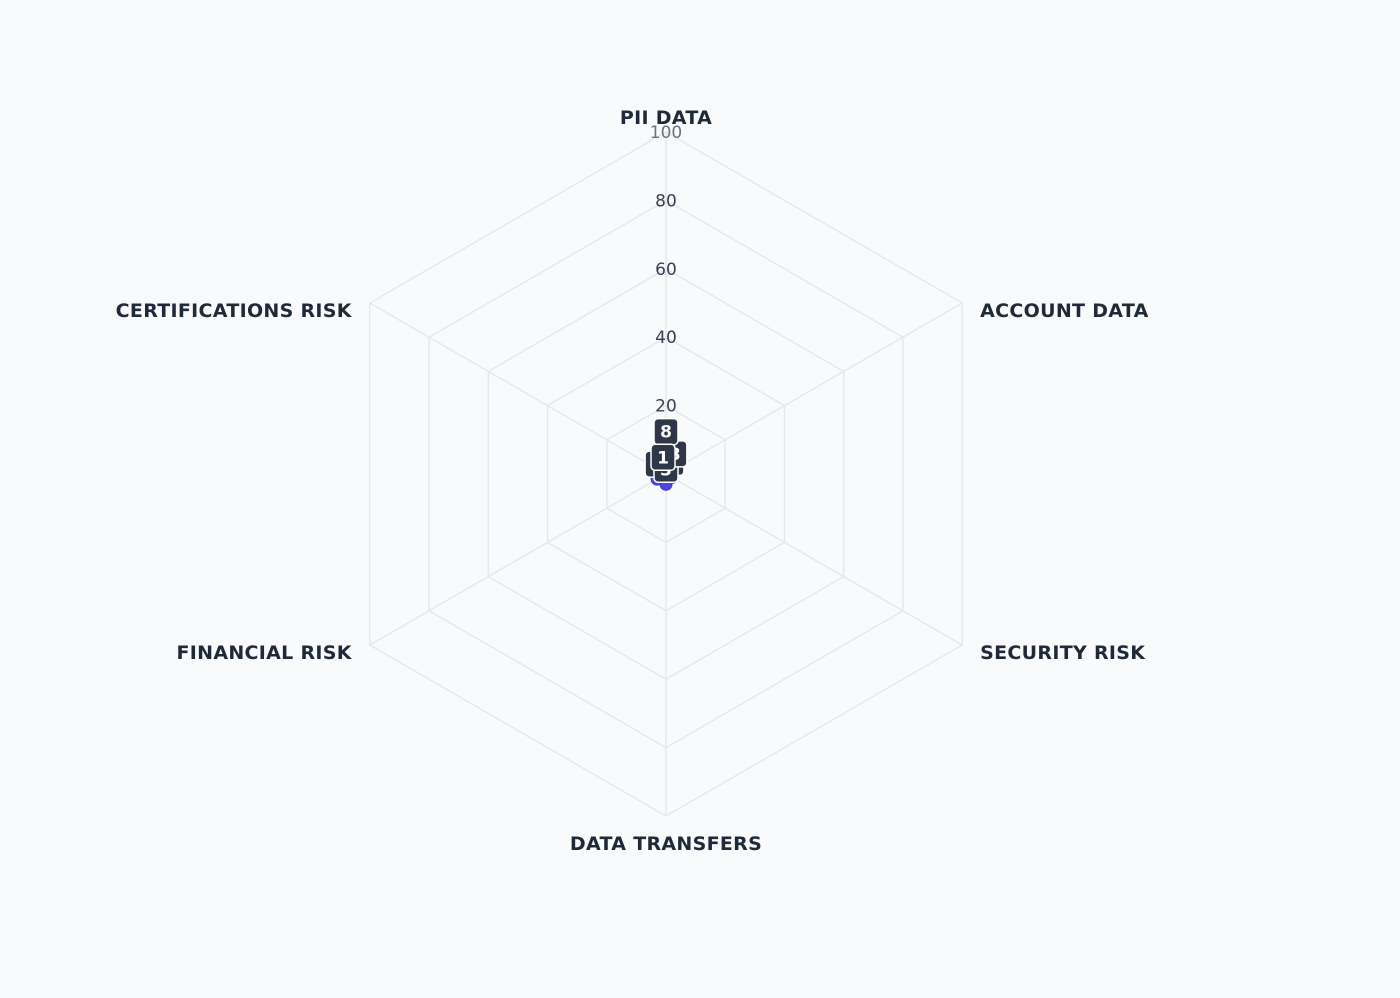  I want to click on data-label-text: 1, so click(663, 458).